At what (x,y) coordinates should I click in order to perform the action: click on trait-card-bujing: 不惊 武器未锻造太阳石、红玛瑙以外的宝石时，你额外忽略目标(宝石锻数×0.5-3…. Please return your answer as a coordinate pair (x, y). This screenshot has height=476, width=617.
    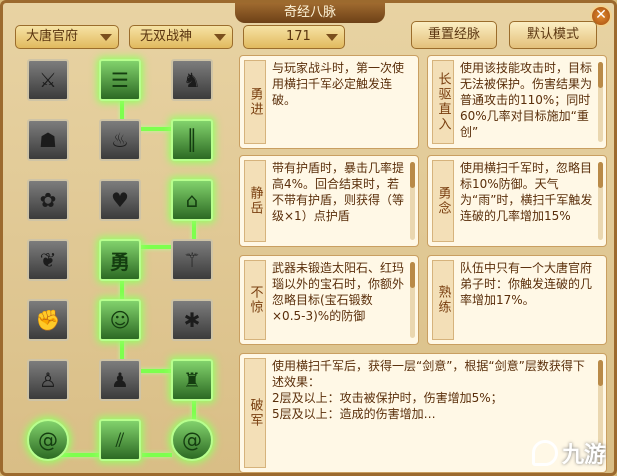
    Looking at the image, I should click on (329, 300).